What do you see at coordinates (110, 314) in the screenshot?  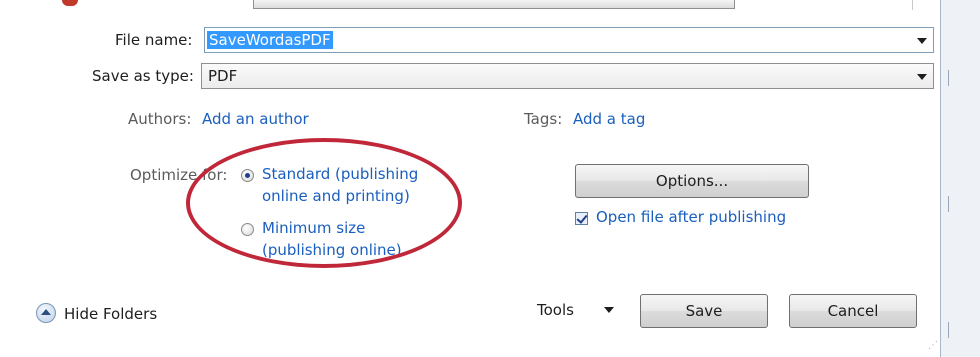 I see `hide-folders-label: Hide Folders` at bounding box center [110, 314].